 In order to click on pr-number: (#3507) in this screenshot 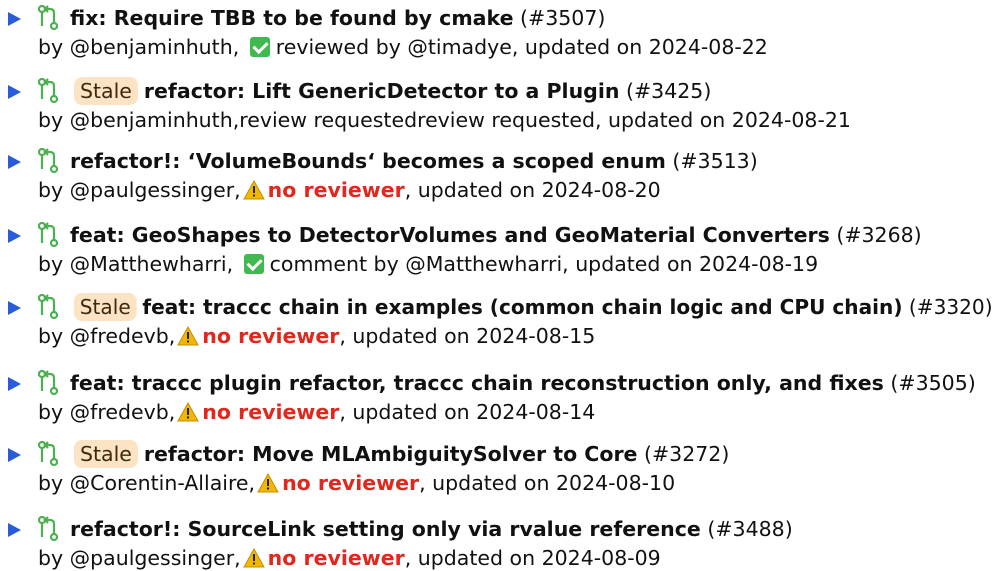, I will do `click(562, 18)`.